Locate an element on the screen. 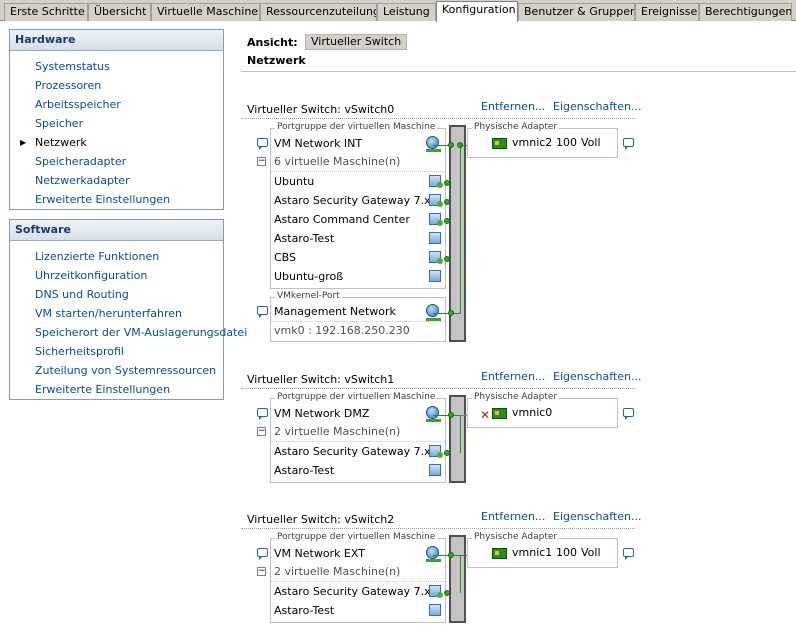  tab-ressourcenzuteilung: Ressourcenzuteilung is located at coordinates (318, 12).